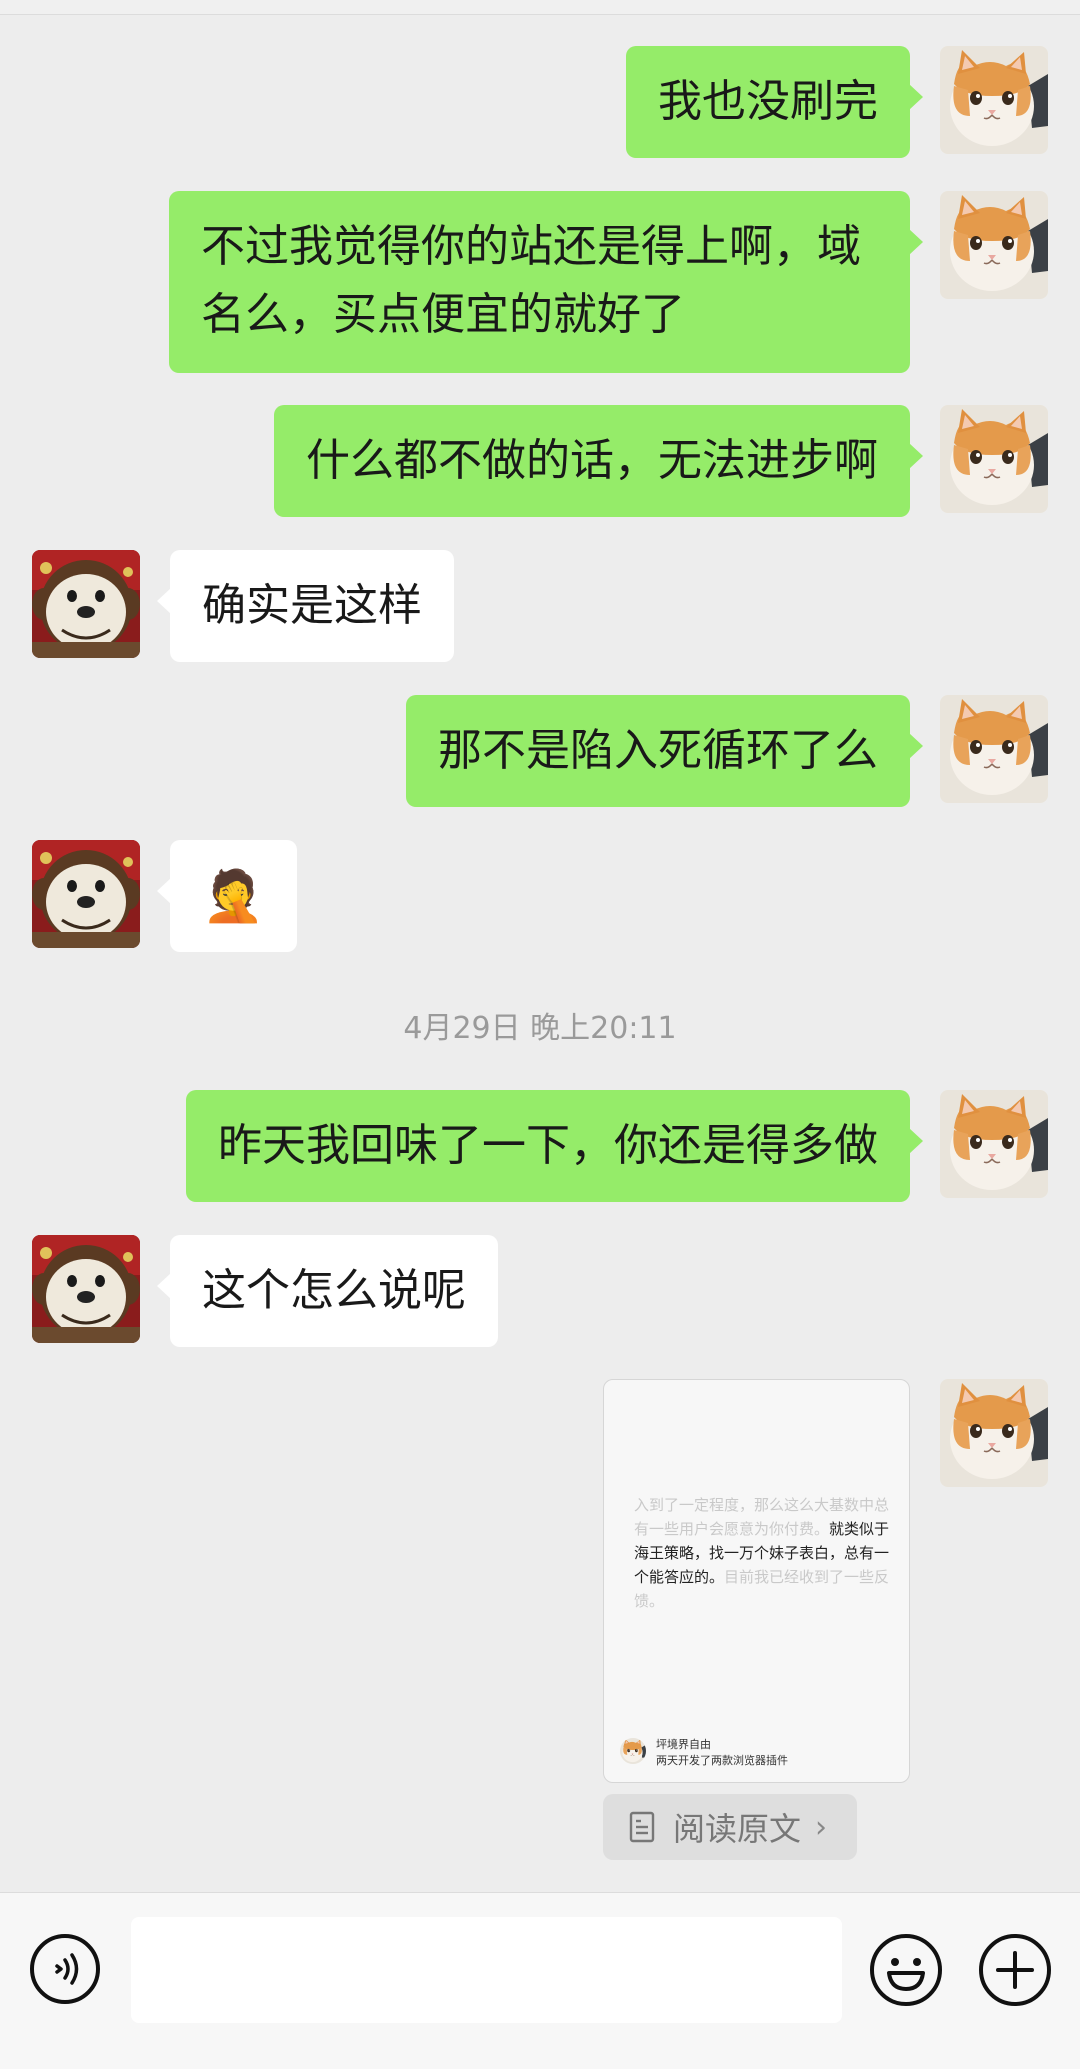  I want to click on message-bubble-sent: 我也没刷完, so click(774, 102).